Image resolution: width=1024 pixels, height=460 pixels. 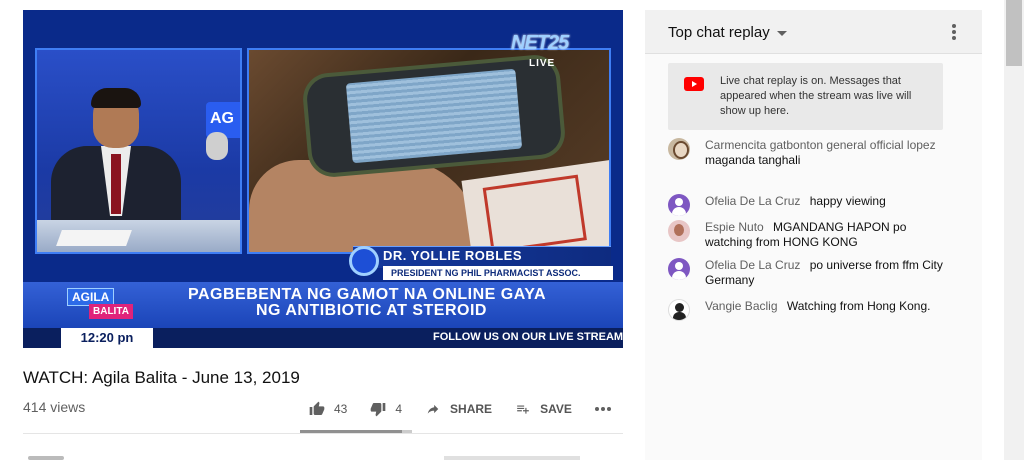 What do you see at coordinates (116, 98) in the screenshot?
I see `anchor-hair` at bounding box center [116, 98].